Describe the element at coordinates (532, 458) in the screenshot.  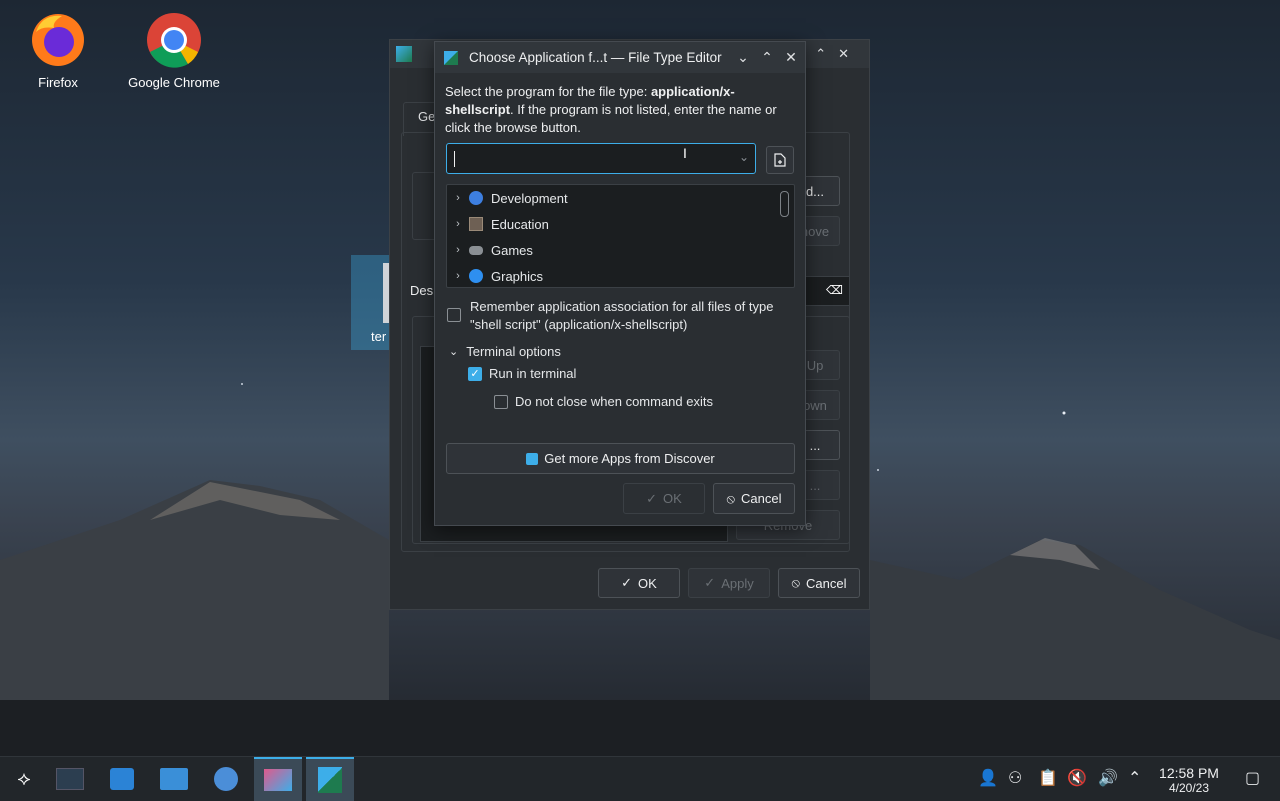
I see `discover-icon` at that location.